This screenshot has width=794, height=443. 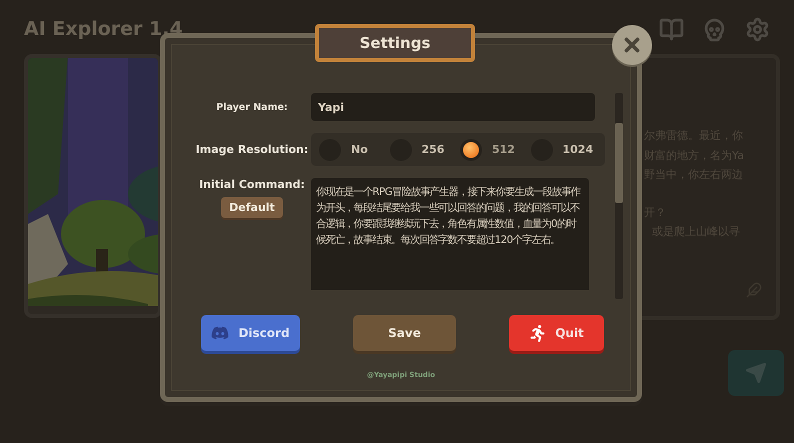 I want to click on player-name-field: Yapi, so click(x=453, y=107).